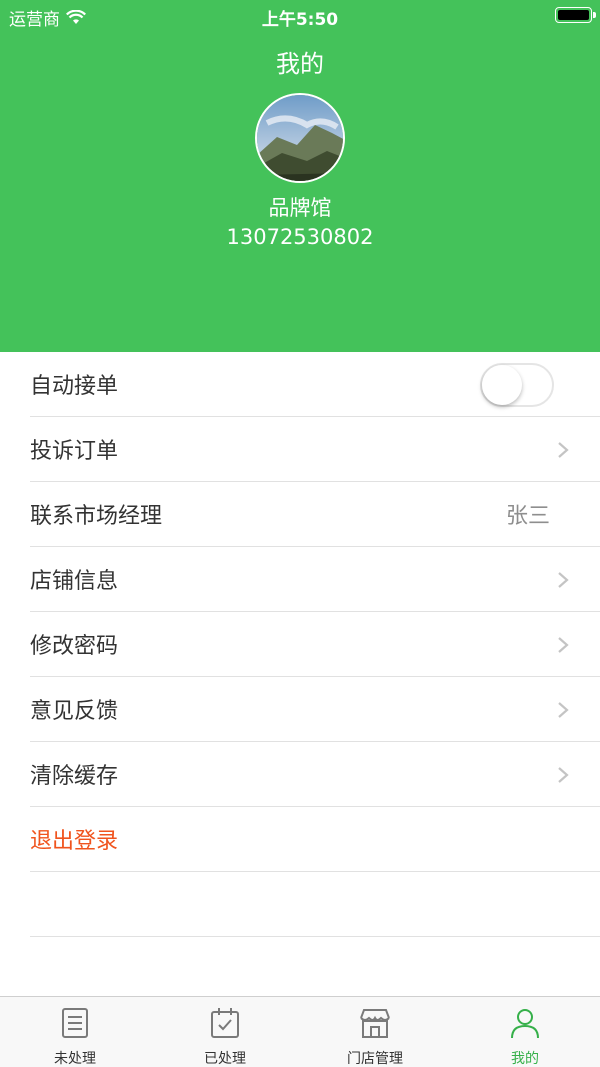 The height and width of the screenshot is (1067, 600). What do you see at coordinates (74, 776) in the screenshot?
I see `clear-cache-label: 清除缓存` at bounding box center [74, 776].